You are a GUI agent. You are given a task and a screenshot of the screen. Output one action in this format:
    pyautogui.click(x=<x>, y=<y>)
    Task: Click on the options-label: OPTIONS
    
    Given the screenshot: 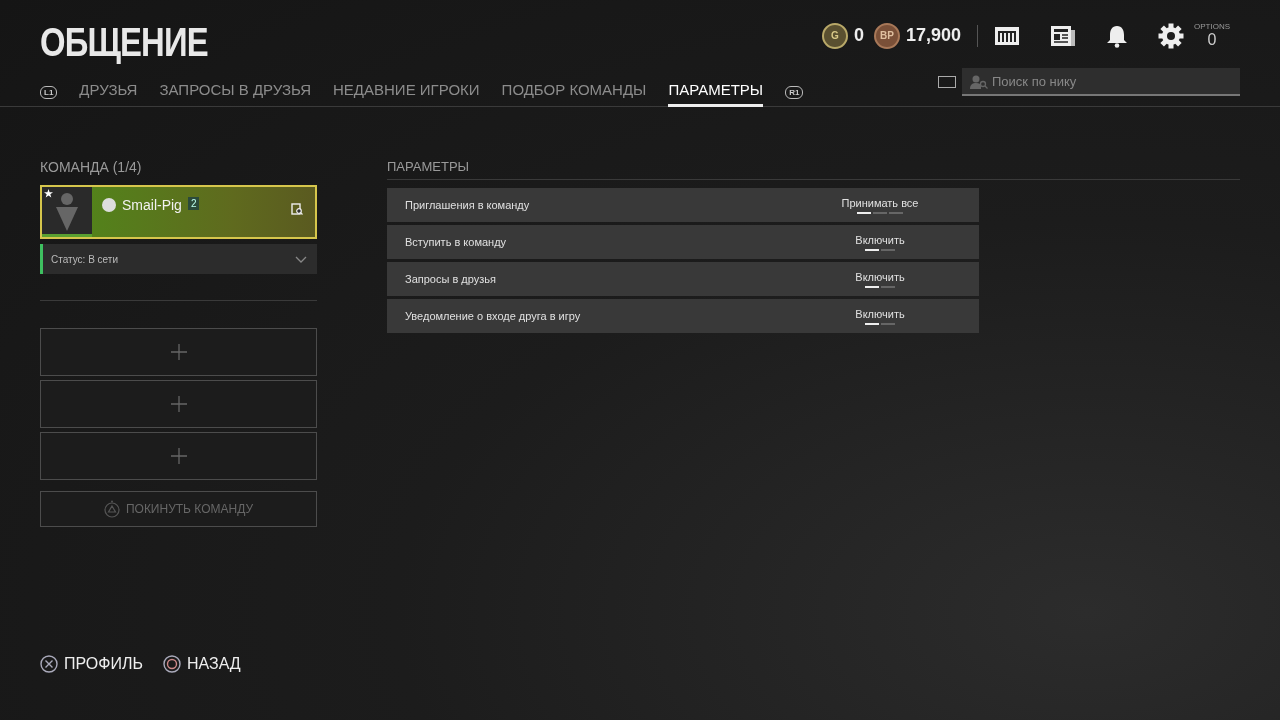 What is the action you would take?
    pyautogui.click(x=1212, y=26)
    